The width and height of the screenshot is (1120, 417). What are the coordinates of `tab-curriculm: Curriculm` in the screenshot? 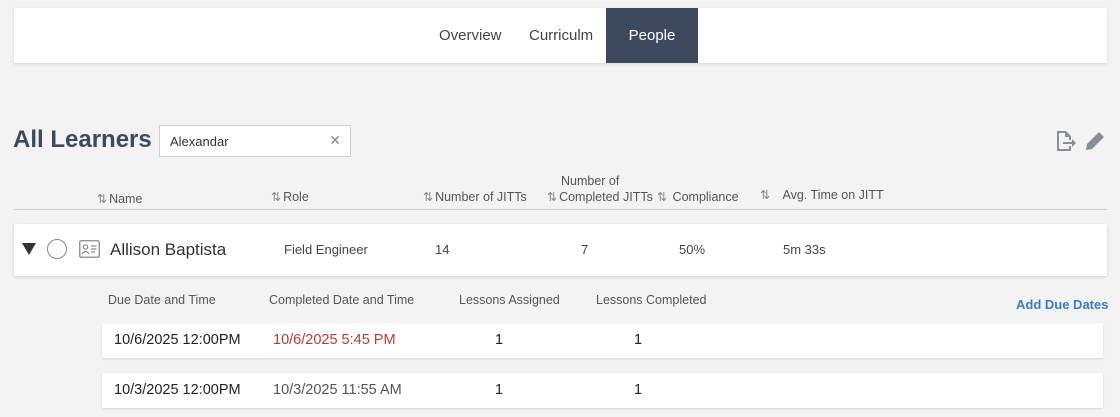 It's located at (561, 35).